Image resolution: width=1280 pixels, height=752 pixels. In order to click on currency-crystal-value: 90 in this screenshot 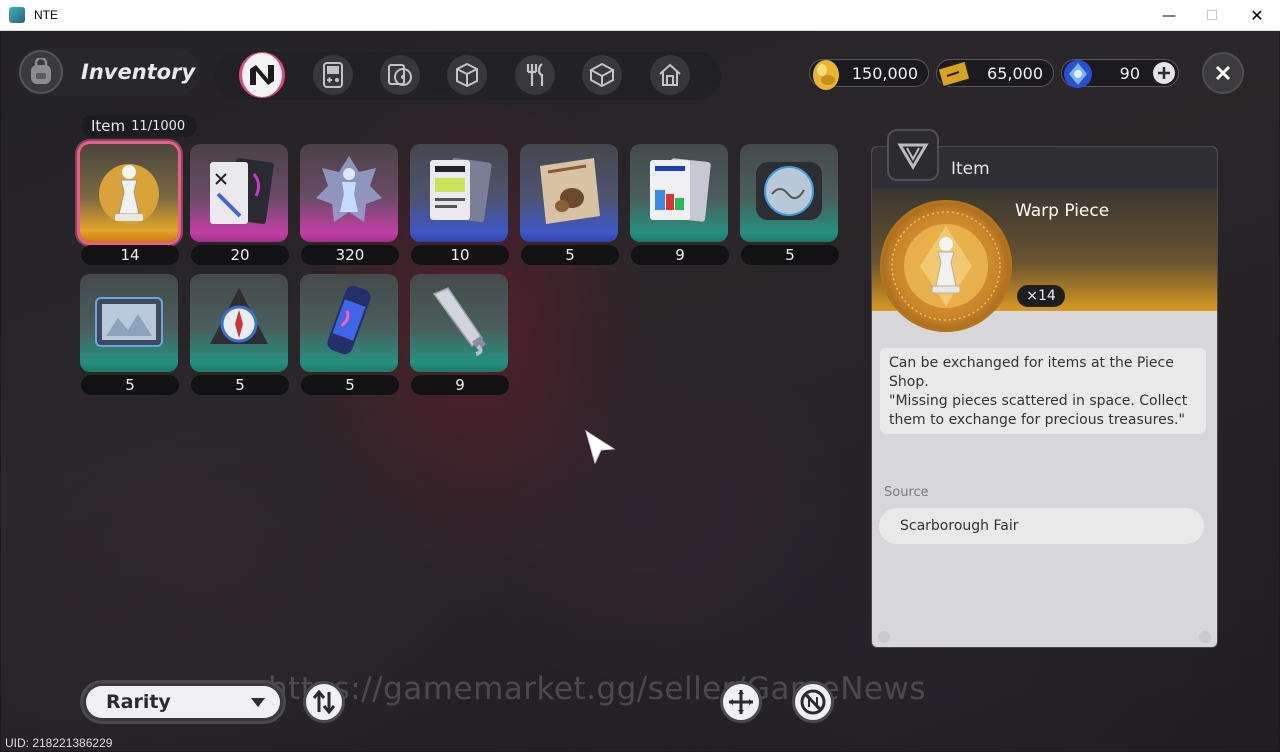, I will do `click(1129, 73)`.